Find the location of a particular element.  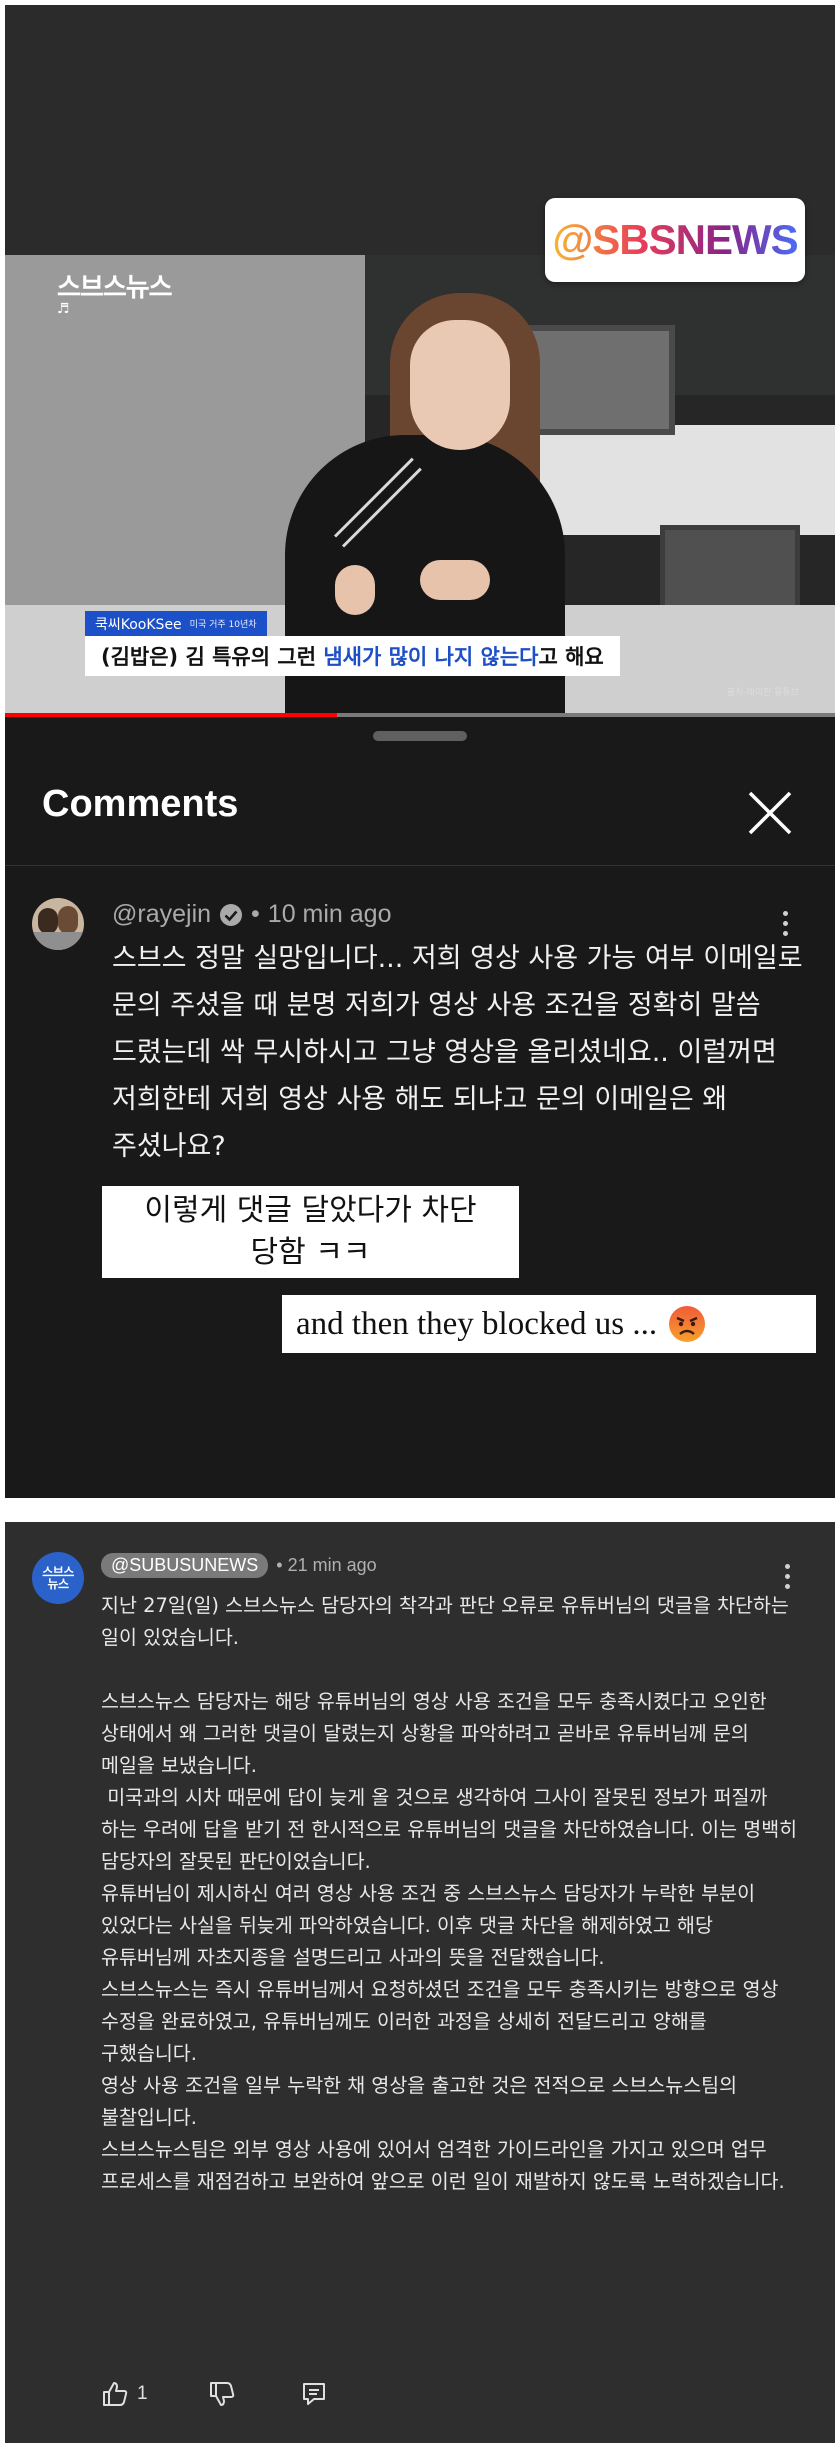

speaker-name-tag: 쿡씨KooKSee 미국 거주 10년차 is located at coordinates (176, 623).